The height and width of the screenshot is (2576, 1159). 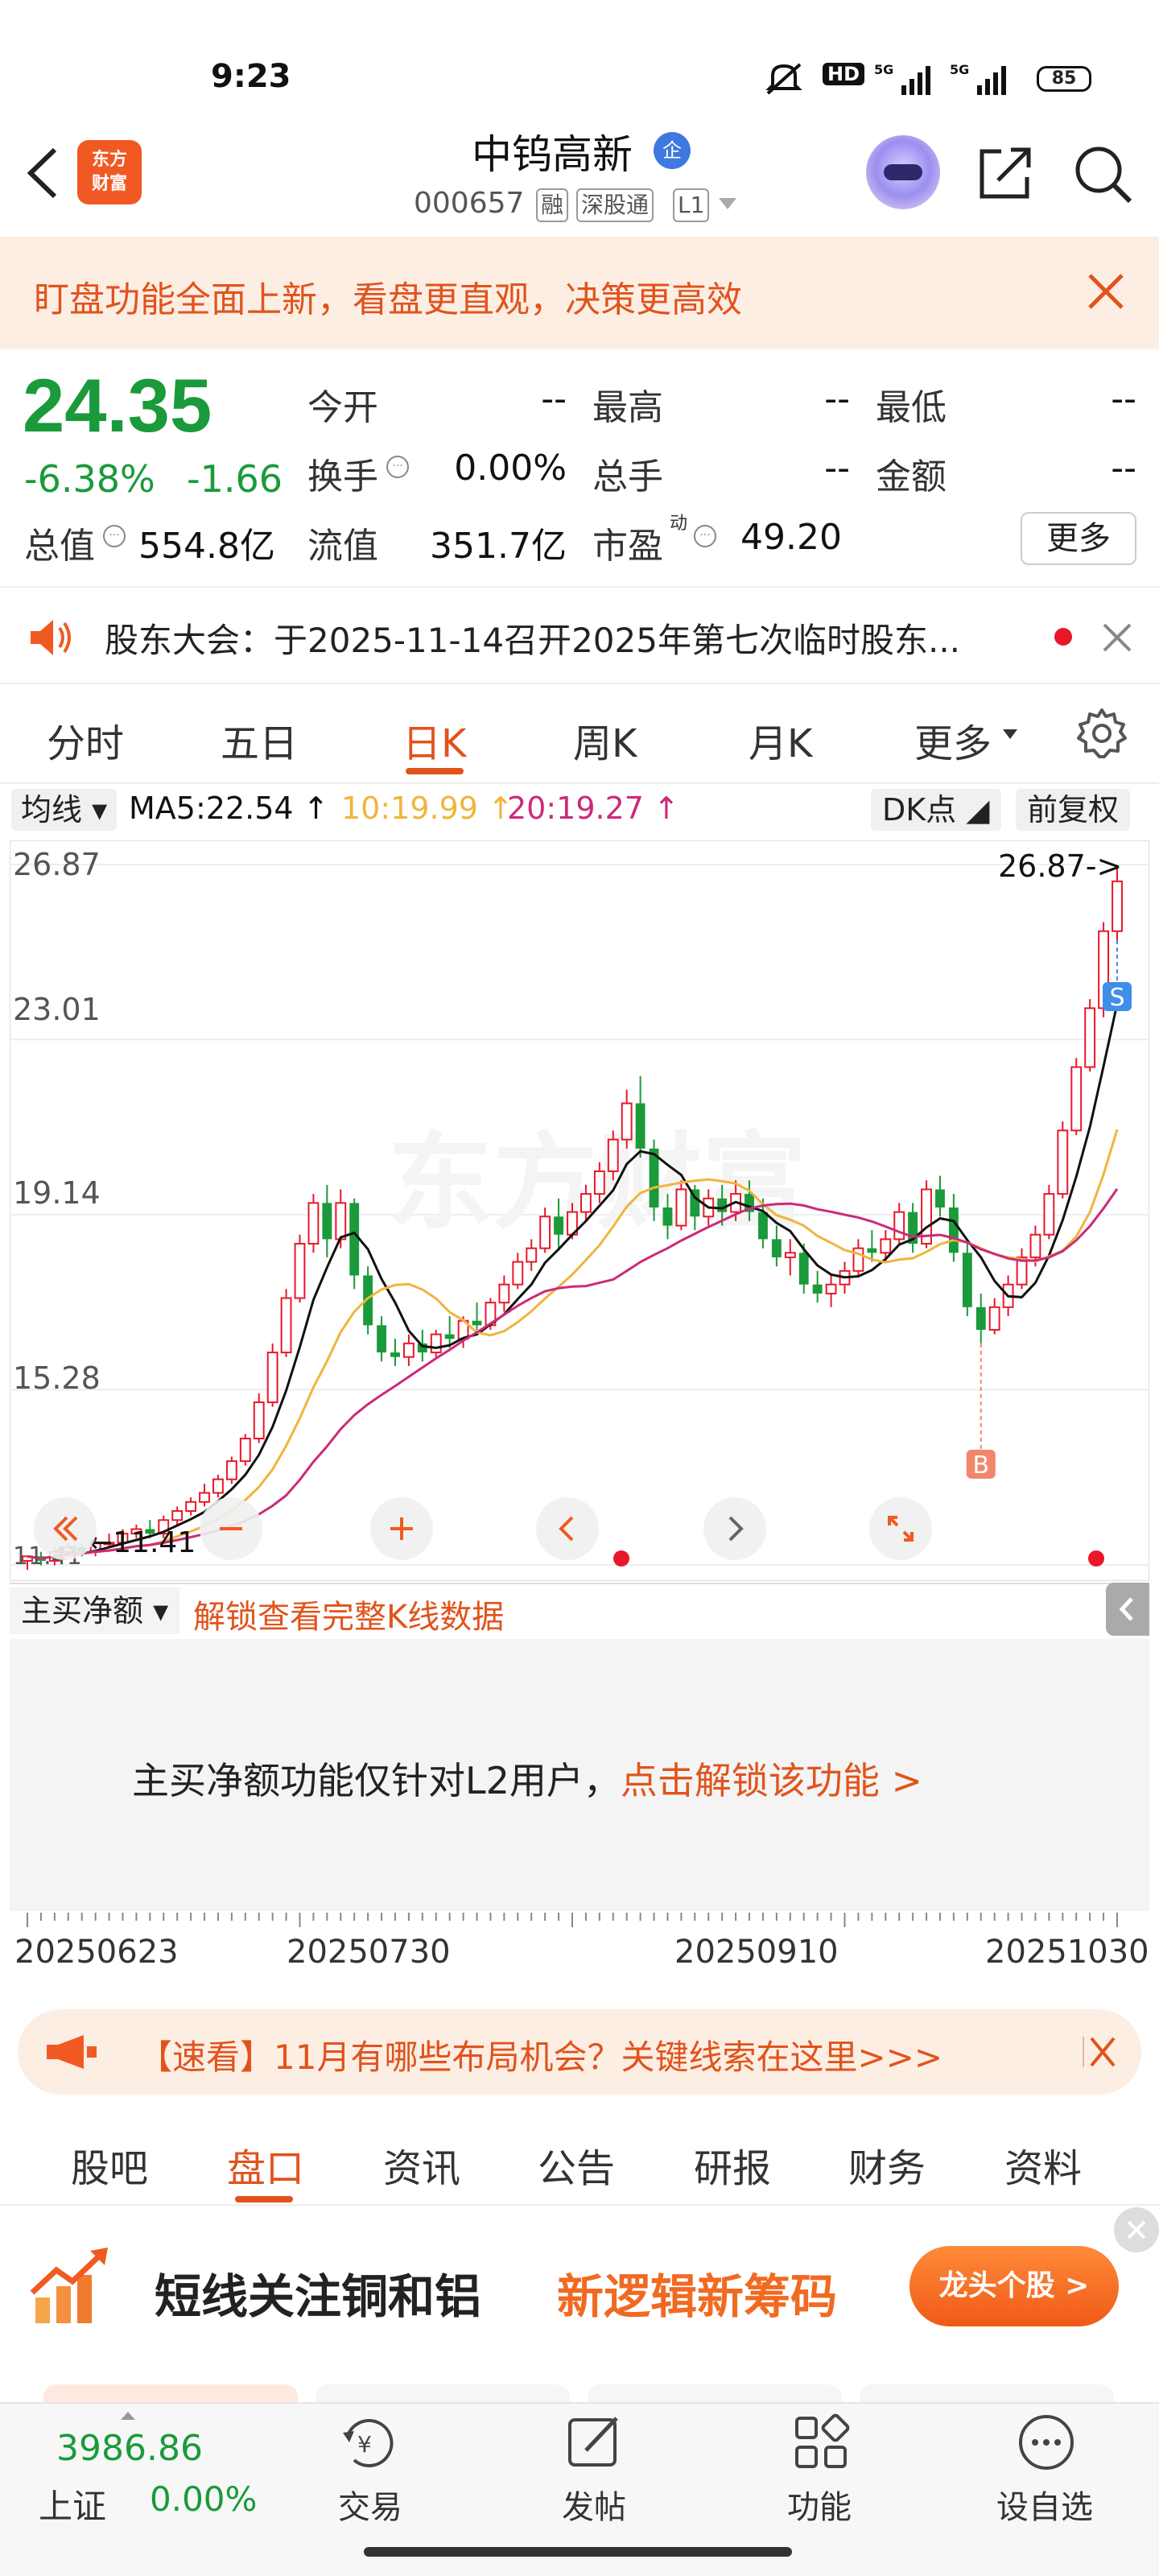 I want to click on tab-profile: 资料, so click(x=1043, y=2164).